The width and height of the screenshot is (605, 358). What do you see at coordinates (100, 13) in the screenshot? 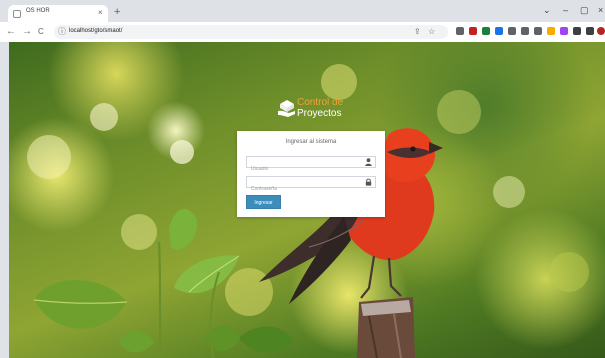
I see `close-tab-icon: ×` at bounding box center [100, 13].